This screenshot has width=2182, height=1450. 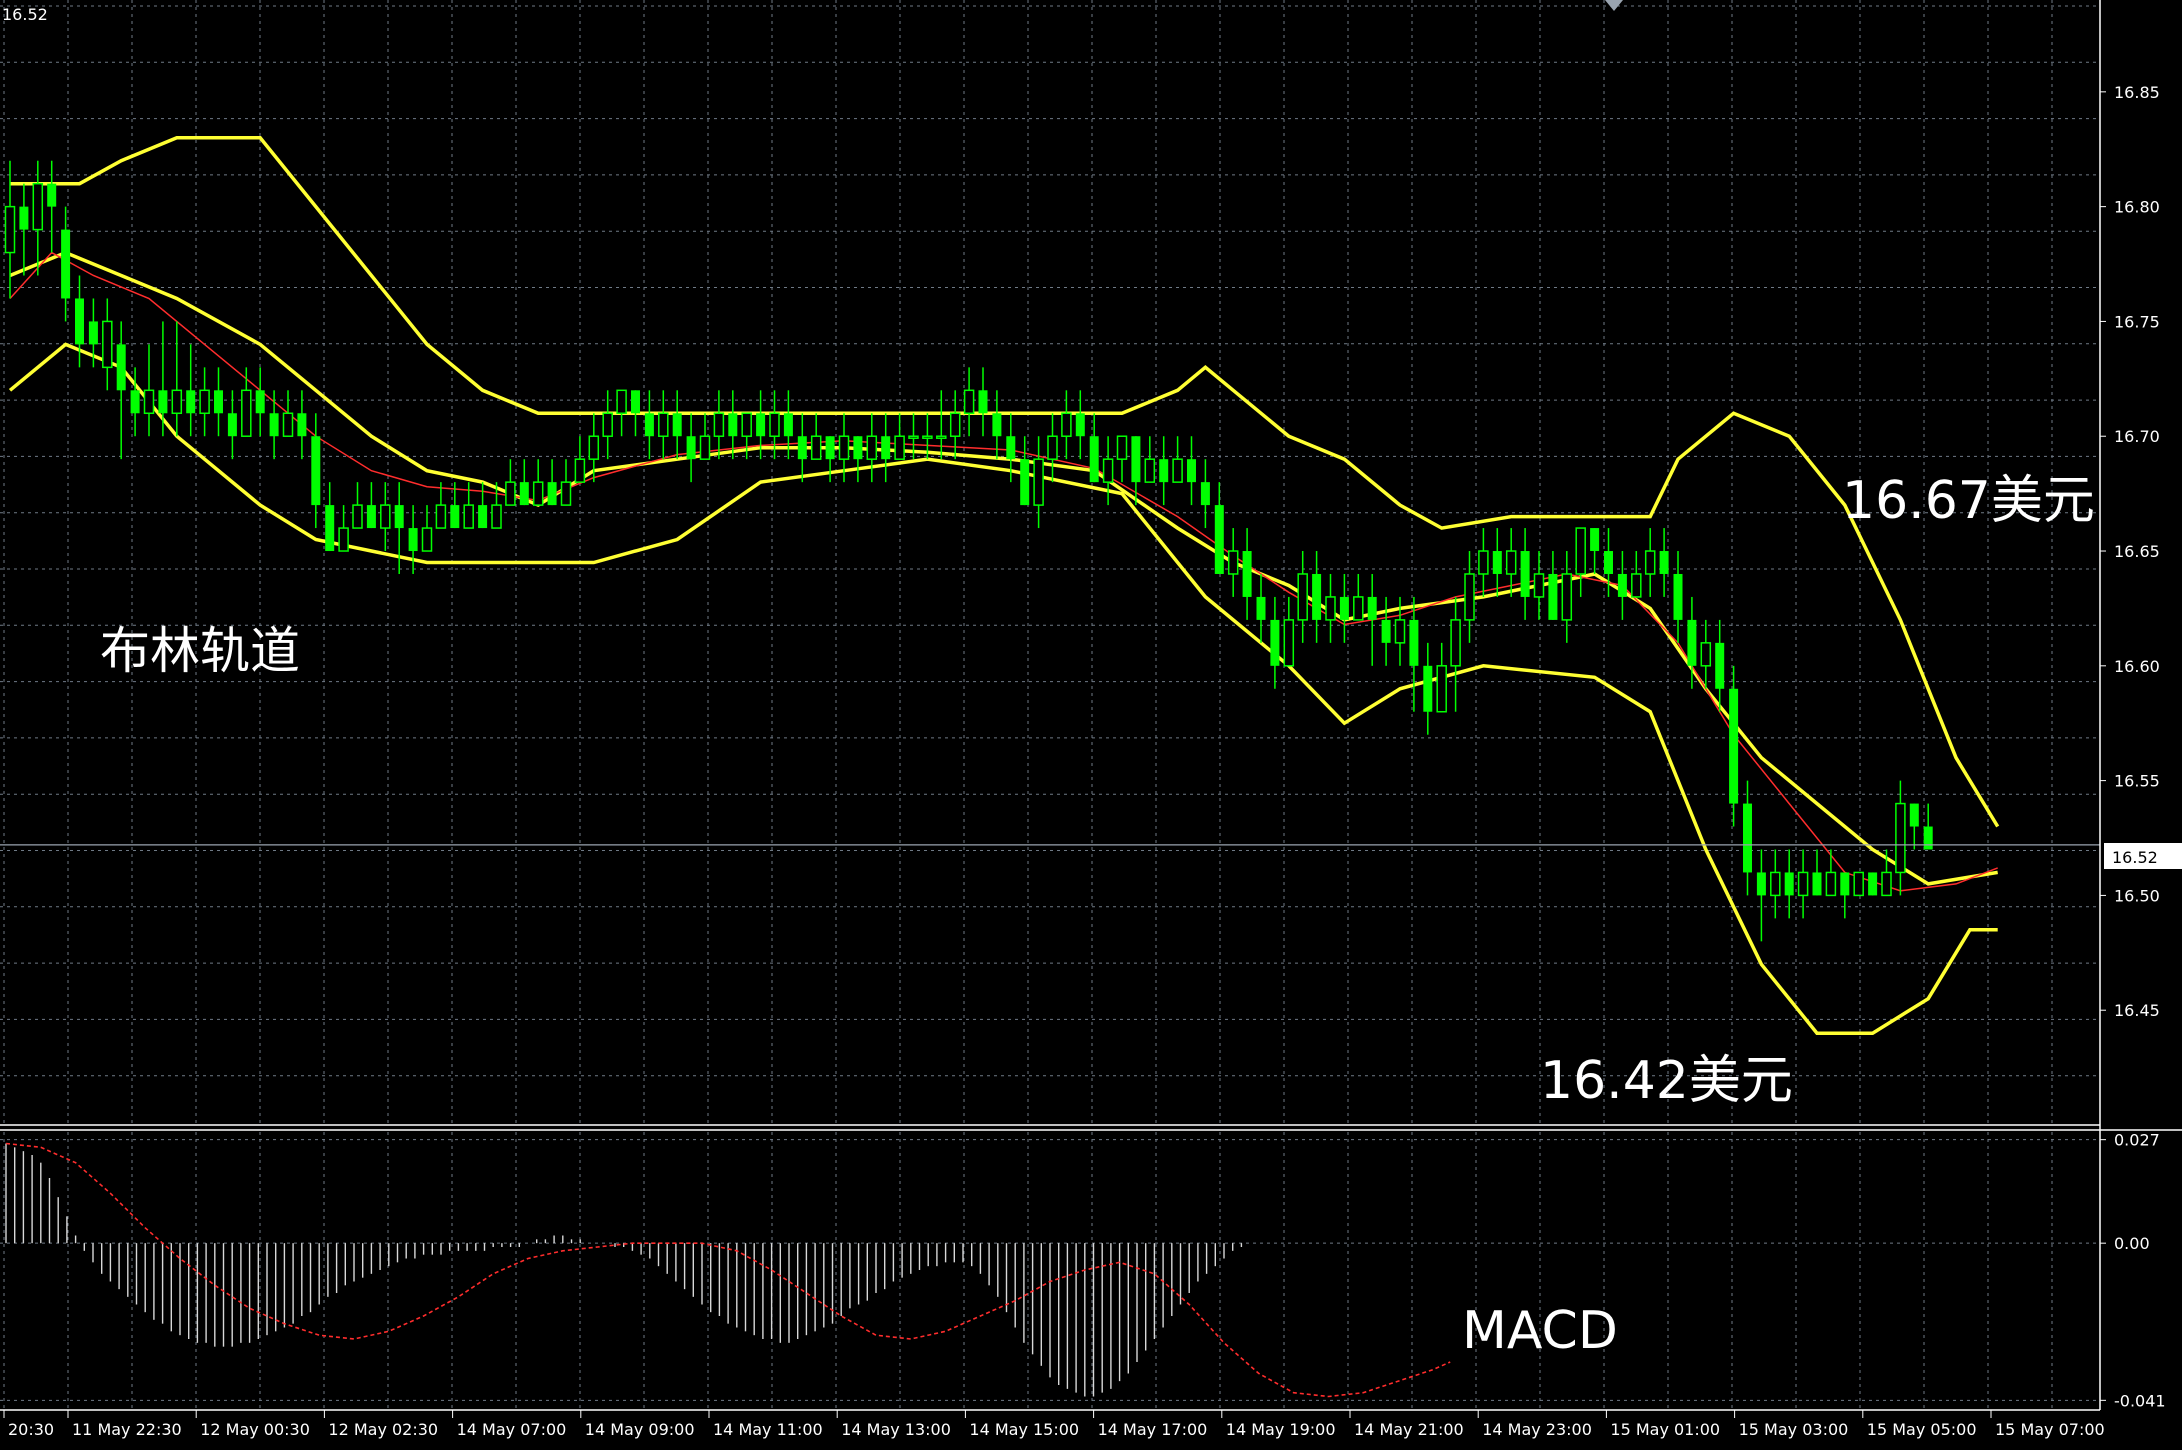 I want to click on macd-tick-label: 0.027, so click(x=2137, y=1140).